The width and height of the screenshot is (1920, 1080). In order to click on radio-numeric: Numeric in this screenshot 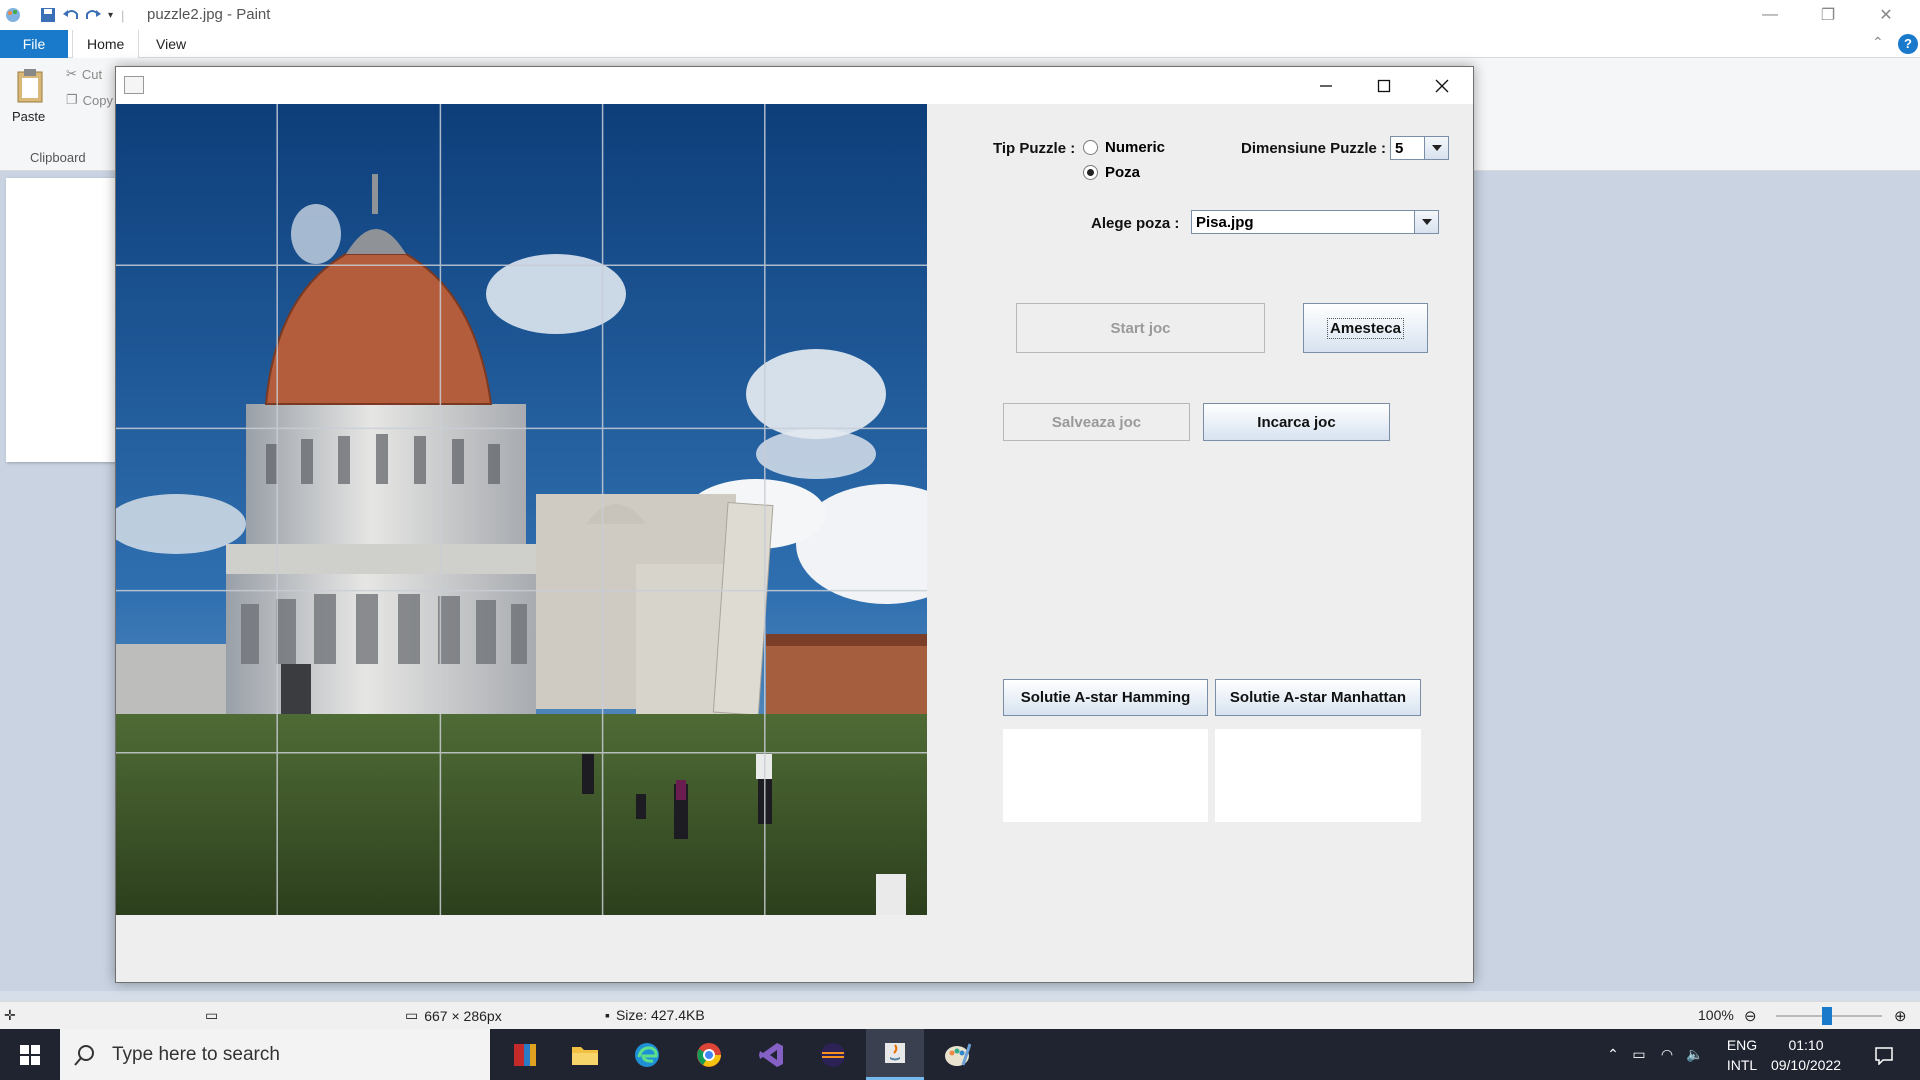, I will do `click(1124, 147)`.